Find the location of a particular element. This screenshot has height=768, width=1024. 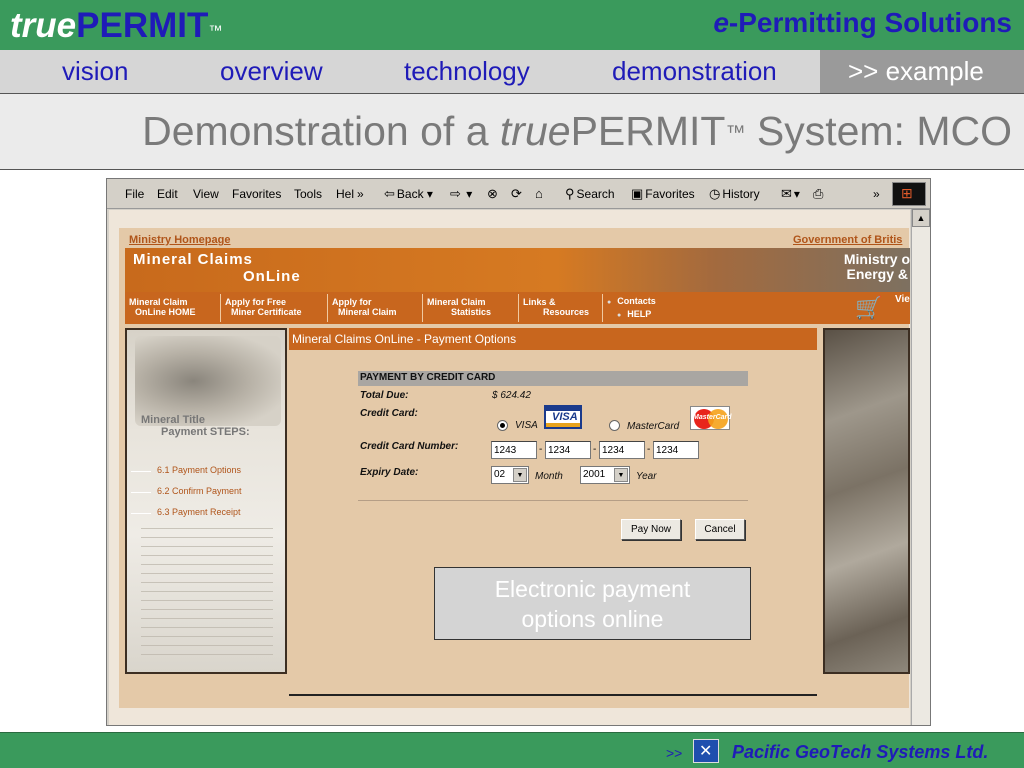

site-menu-stats-l1: Mineral Claim is located at coordinates (456, 302).